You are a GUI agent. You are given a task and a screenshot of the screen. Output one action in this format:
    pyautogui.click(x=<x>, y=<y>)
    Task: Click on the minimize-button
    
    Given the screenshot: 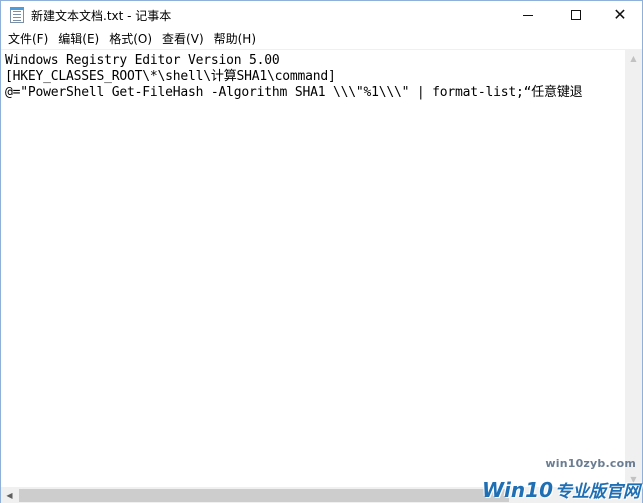 What is the action you would take?
    pyautogui.click(x=528, y=15)
    